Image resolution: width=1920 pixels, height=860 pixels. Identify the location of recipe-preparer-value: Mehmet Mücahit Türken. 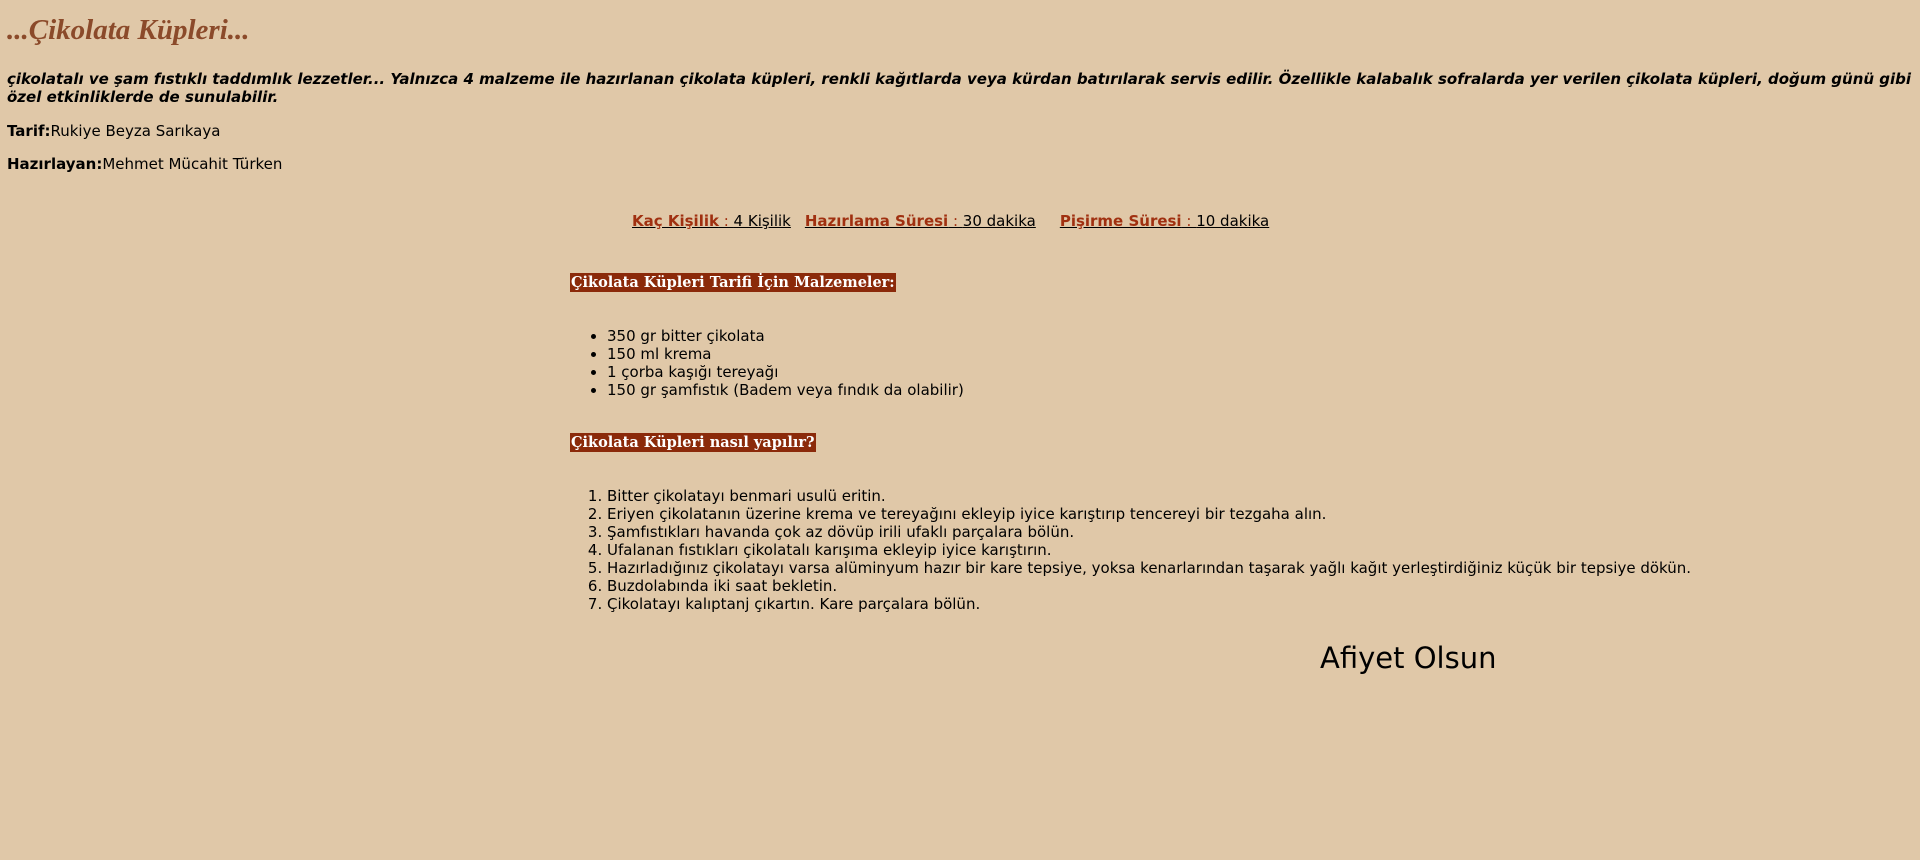
(192, 164).